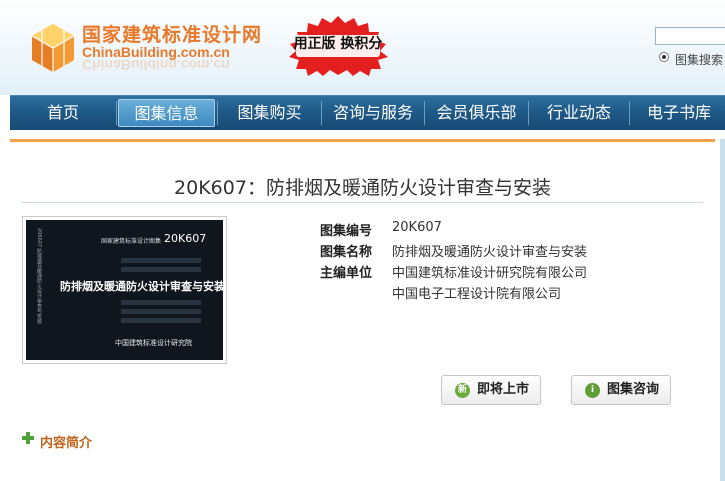 This screenshot has height=481, width=725. I want to click on info-icon: i, so click(592, 390).